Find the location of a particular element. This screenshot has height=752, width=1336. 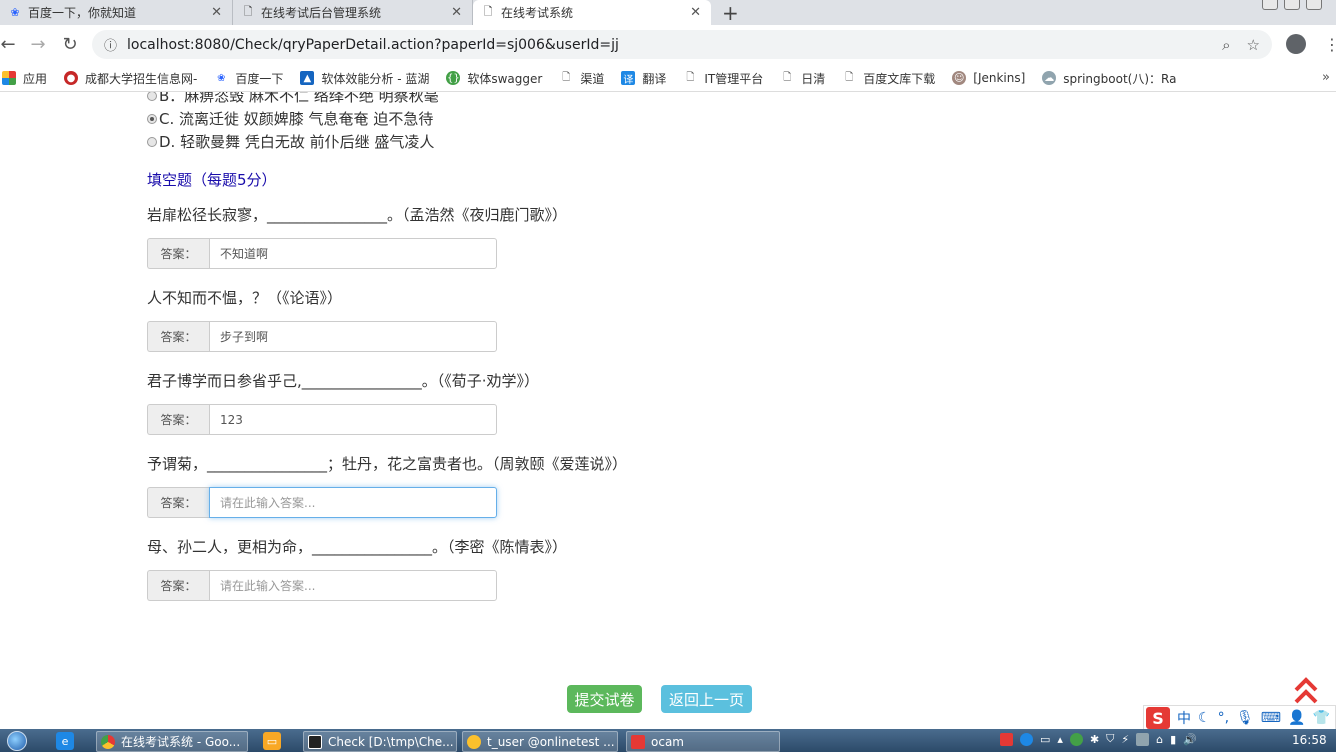

shield-icon: ⛉ is located at coordinates (1110, 739).